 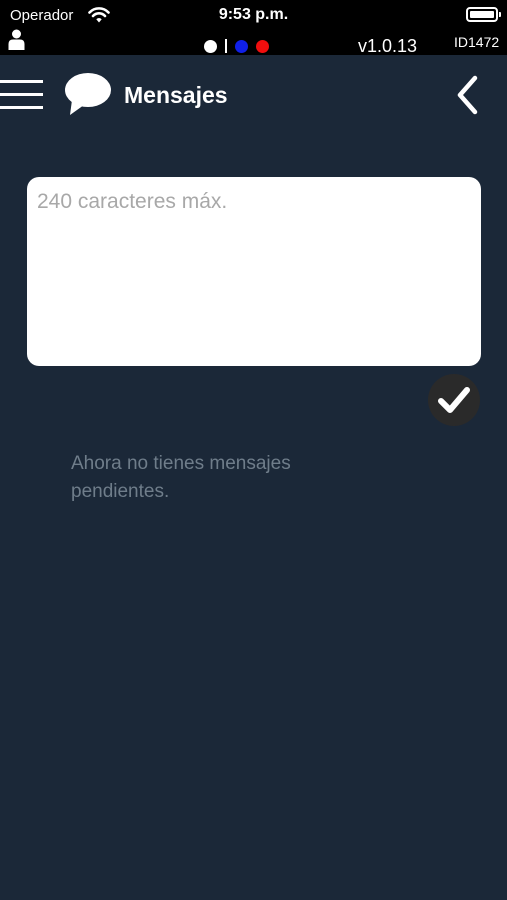 I want to click on battery-icon, so click(x=483, y=14).